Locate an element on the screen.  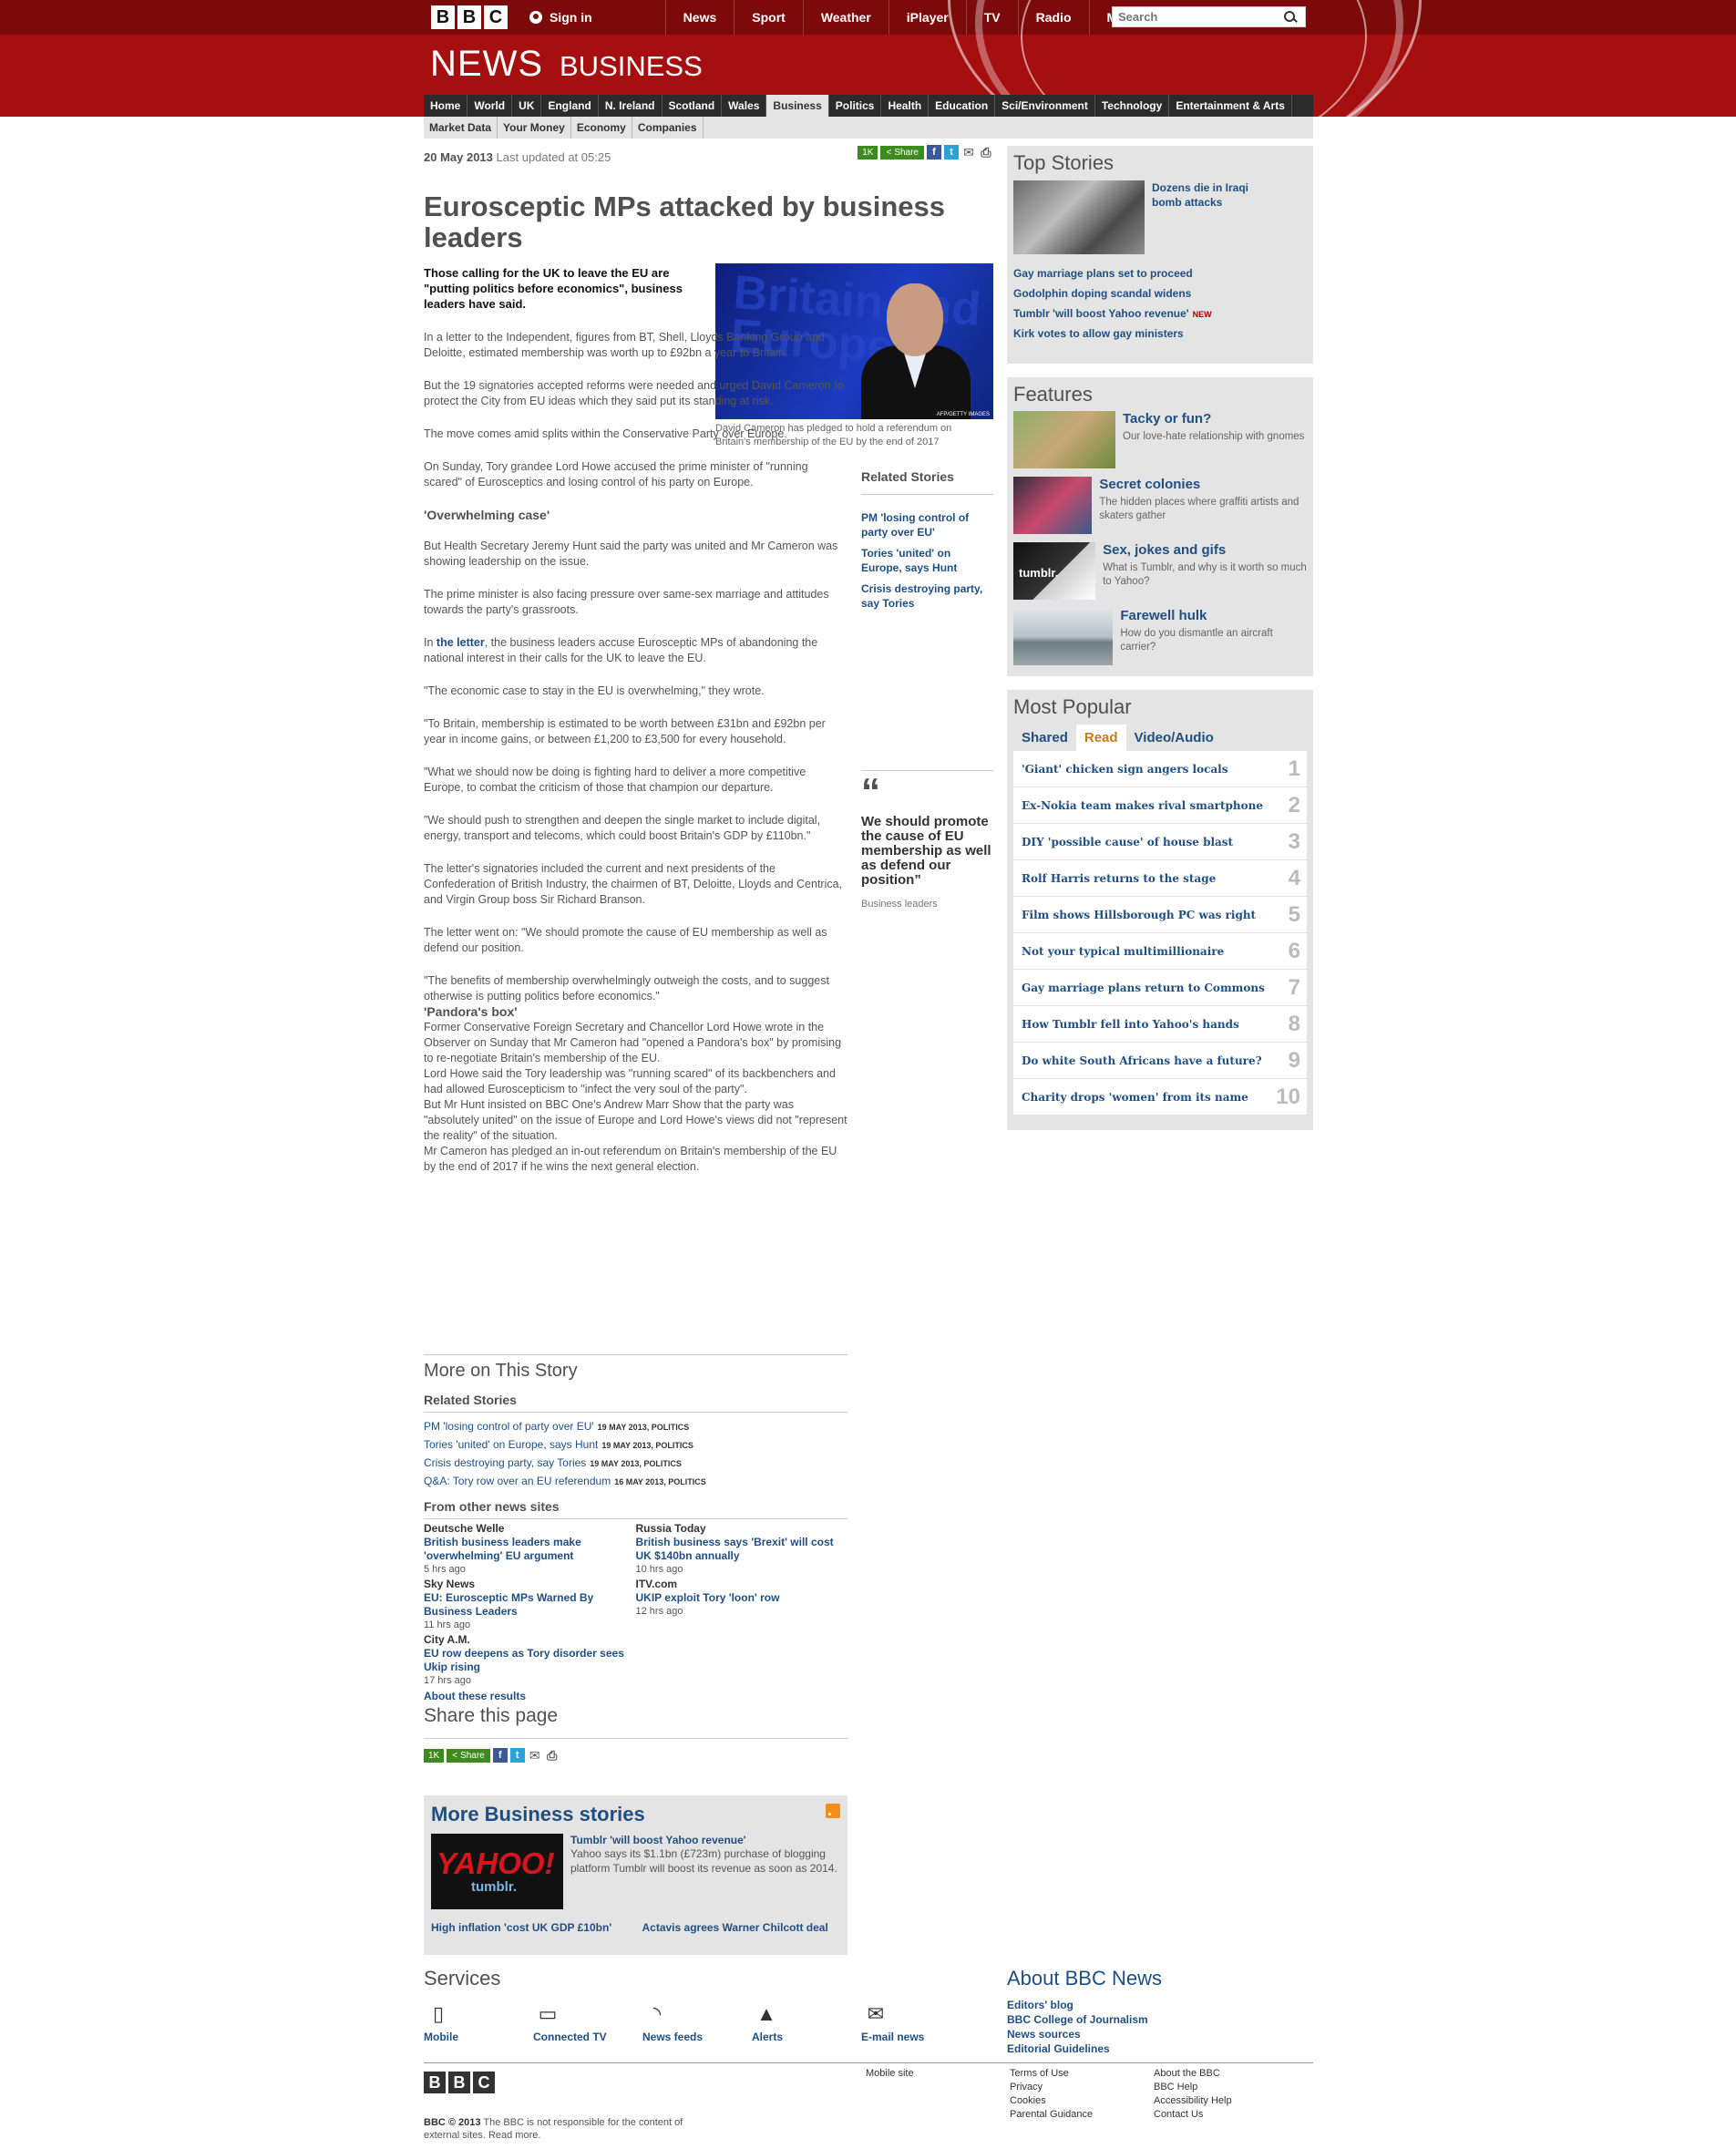
related-link: Tories 'united' on Europe, says Hunt is located at coordinates (511, 1444).